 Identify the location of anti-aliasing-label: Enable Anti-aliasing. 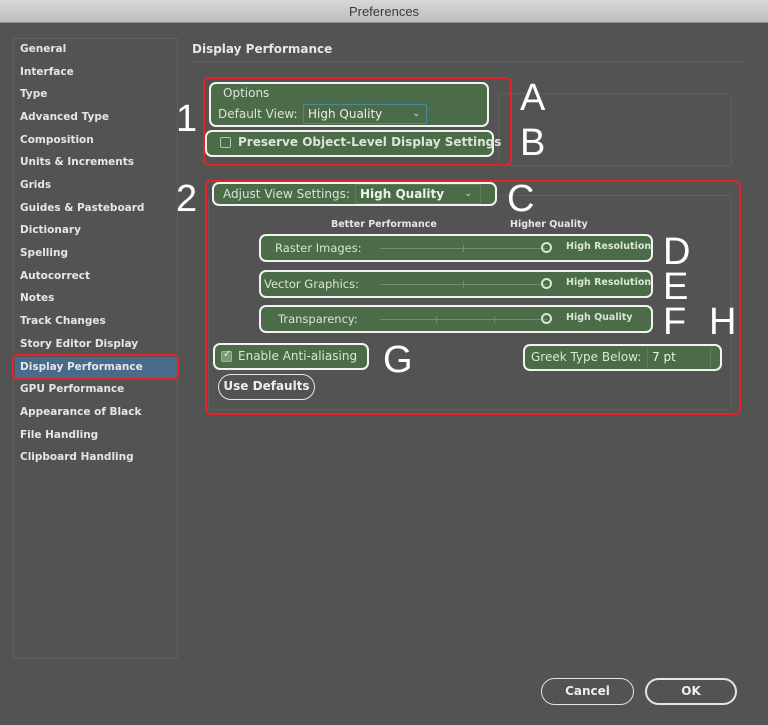
(297, 356).